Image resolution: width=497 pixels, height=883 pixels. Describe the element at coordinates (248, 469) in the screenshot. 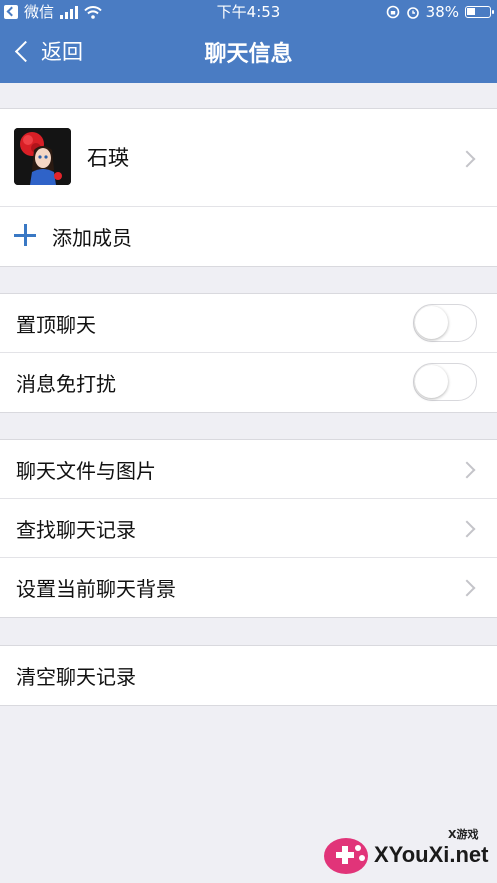

I see `chat-files-row: 聊天文件与图片` at that location.